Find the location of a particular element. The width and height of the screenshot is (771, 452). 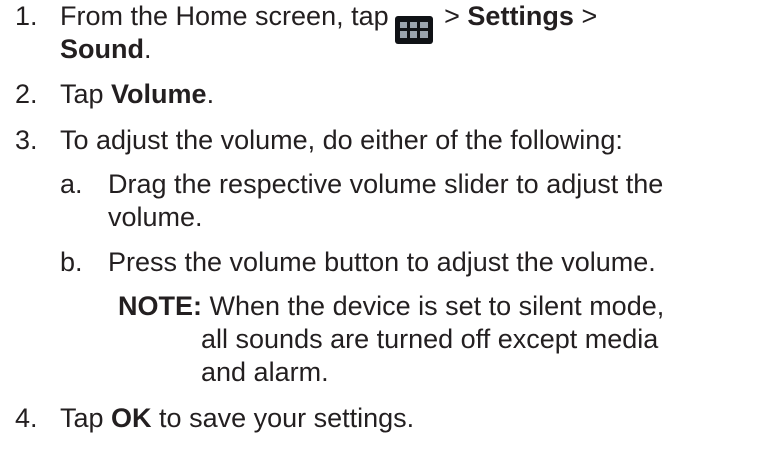

step-number: 1. is located at coordinates (26, 16).